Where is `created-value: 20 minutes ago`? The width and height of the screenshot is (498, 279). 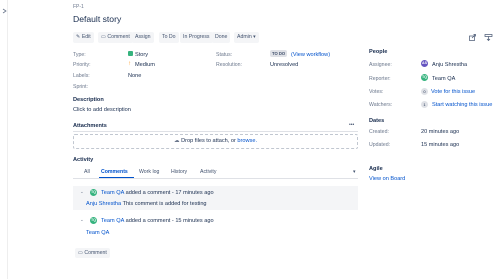 created-value: 20 minutes ago is located at coordinates (440, 132).